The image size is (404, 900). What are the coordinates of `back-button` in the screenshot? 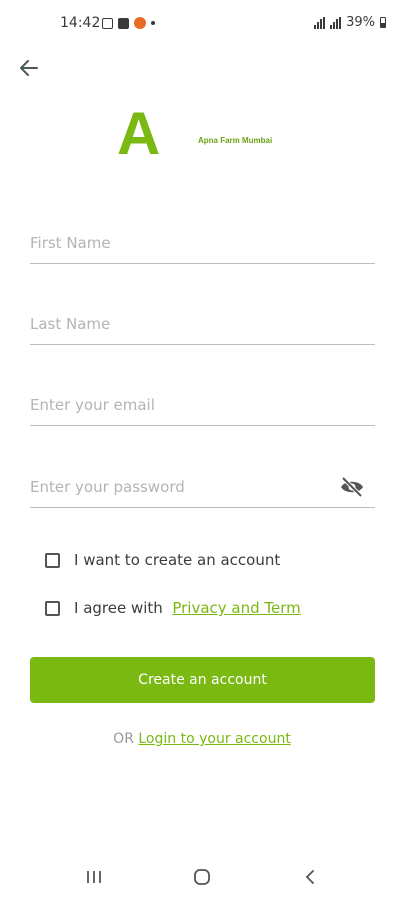 It's located at (29, 68).